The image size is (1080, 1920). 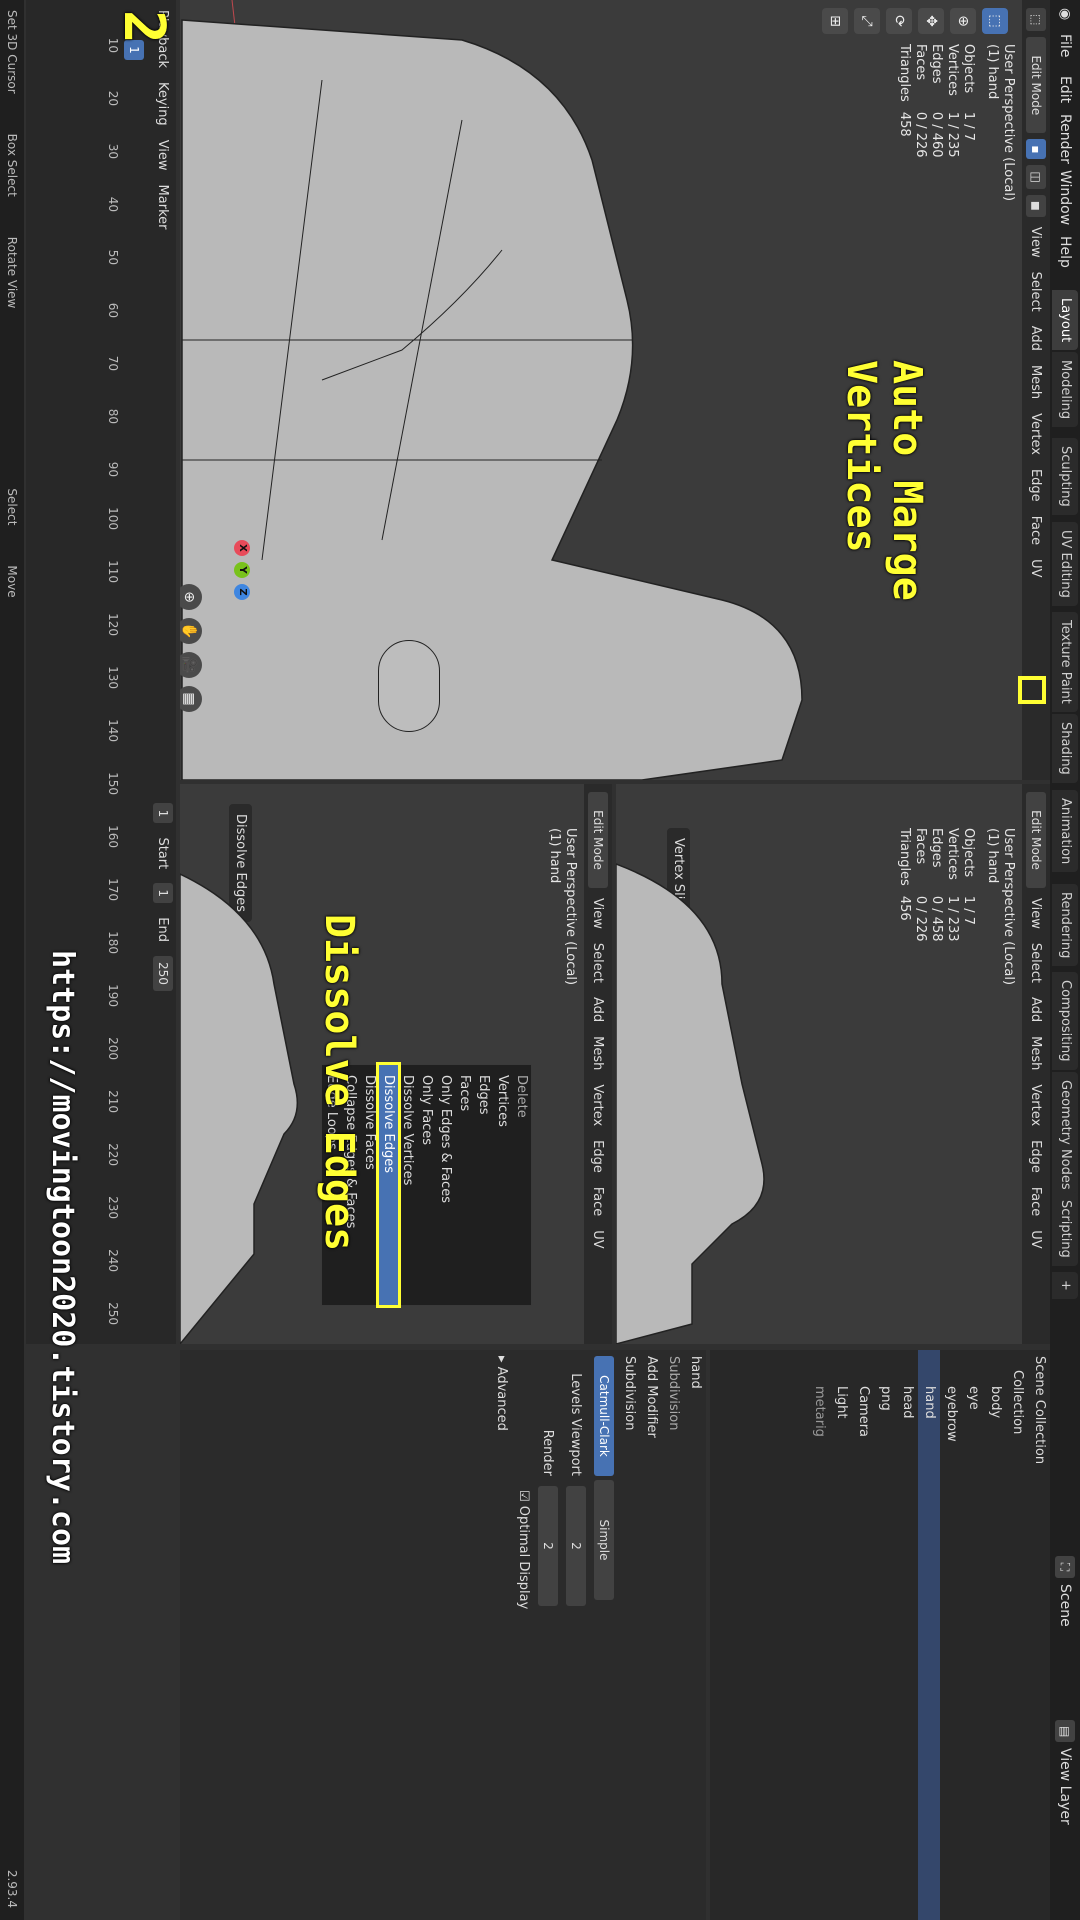 What do you see at coordinates (885, 1635) in the screenshot?
I see `outliner-item: png` at bounding box center [885, 1635].